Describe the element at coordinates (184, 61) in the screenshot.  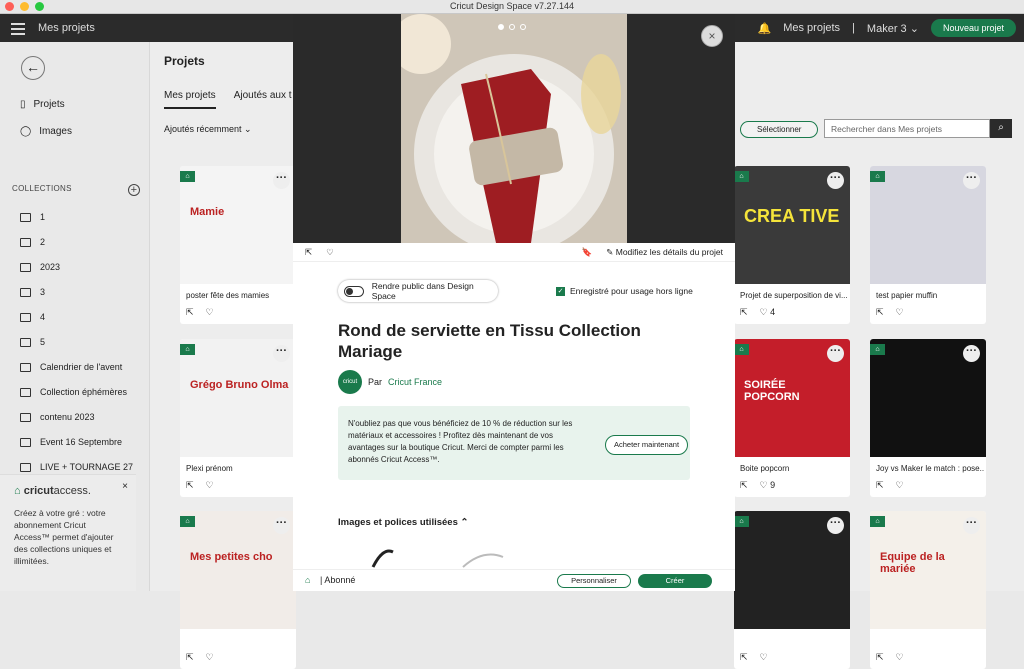
I see `page-title: Projets` at that location.